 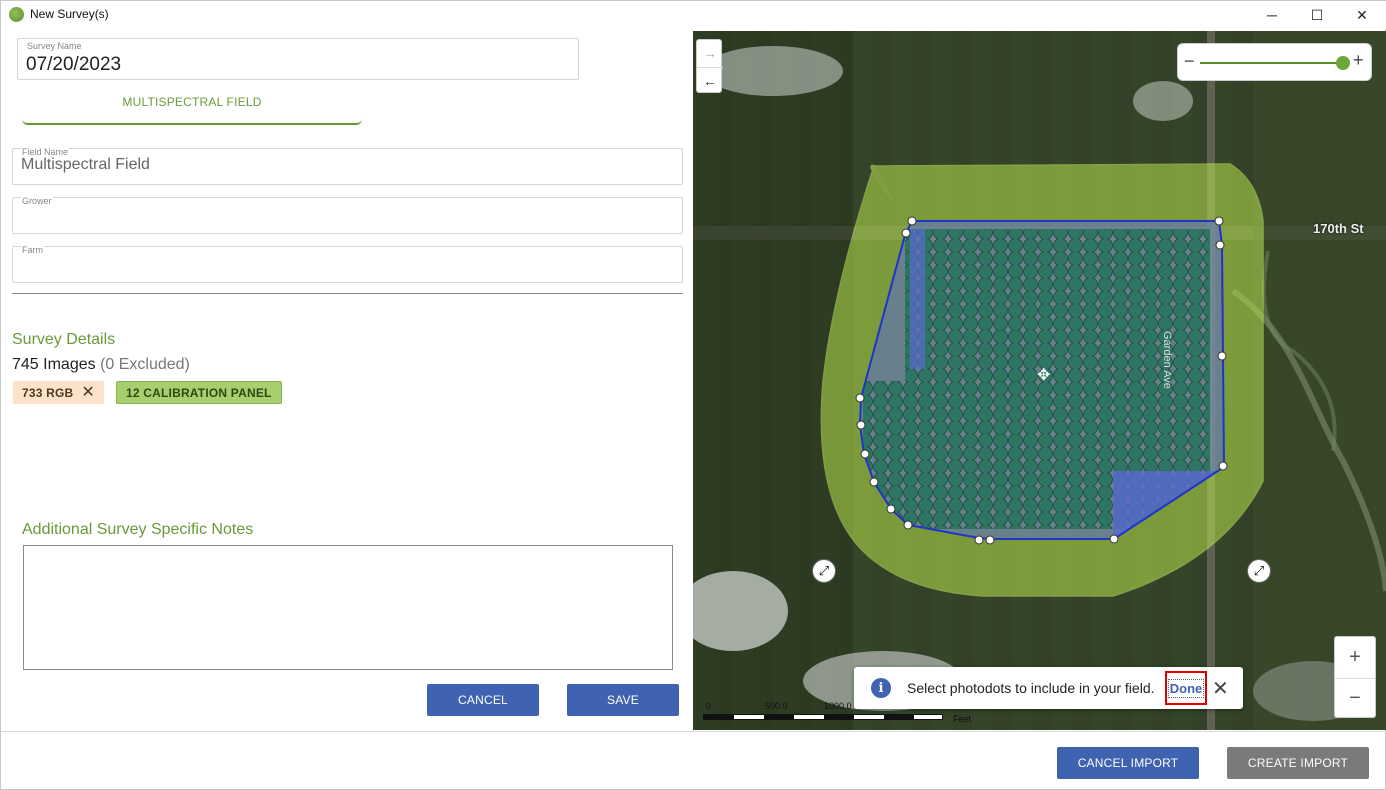 What do you see at coordinates (1167, 360) in the screenshot?
I see `road-label-vertical: Garden Ave` at bounding box center [1167, 360].